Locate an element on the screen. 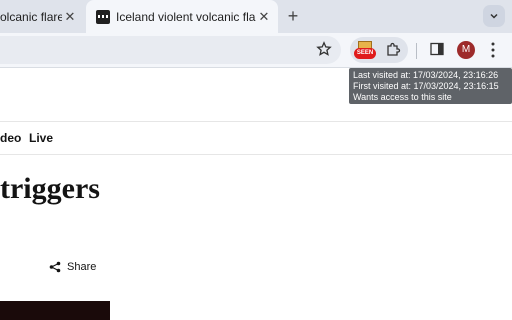 This screenshot has height=320, width=512. article-image is located at coordinates (55, 310).